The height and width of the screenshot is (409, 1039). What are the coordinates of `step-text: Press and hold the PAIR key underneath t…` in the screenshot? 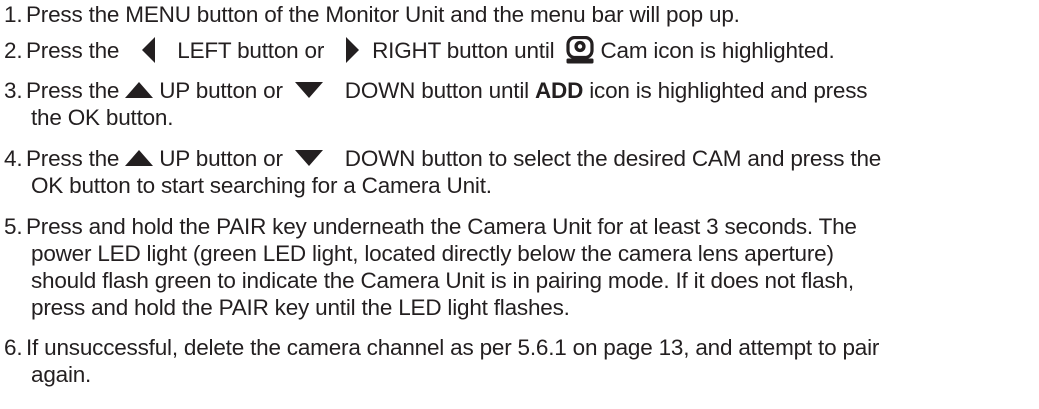 It's located at (441, 226).